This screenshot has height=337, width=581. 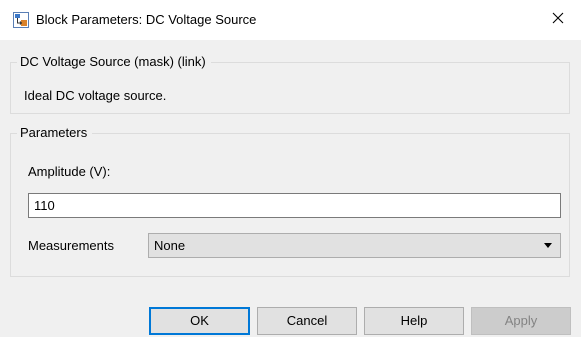 I want to click on measurements-label: Measurements, so click(x=71, y=245).